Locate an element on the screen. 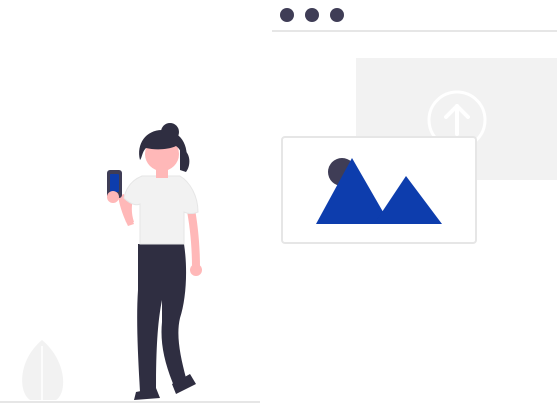 This screenshot has height=403, width=557. image-card is located at coordinates (379, 190).